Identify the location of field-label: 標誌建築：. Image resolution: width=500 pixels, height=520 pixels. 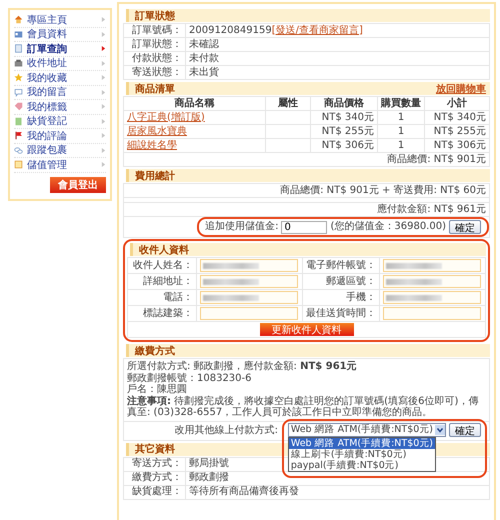
(162, 314).